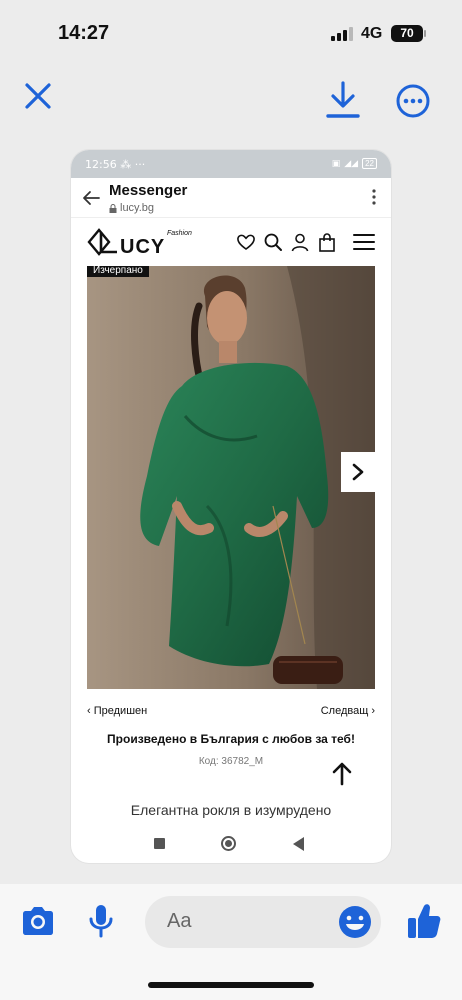  I want to click on next-image-button, so click(358, 472).